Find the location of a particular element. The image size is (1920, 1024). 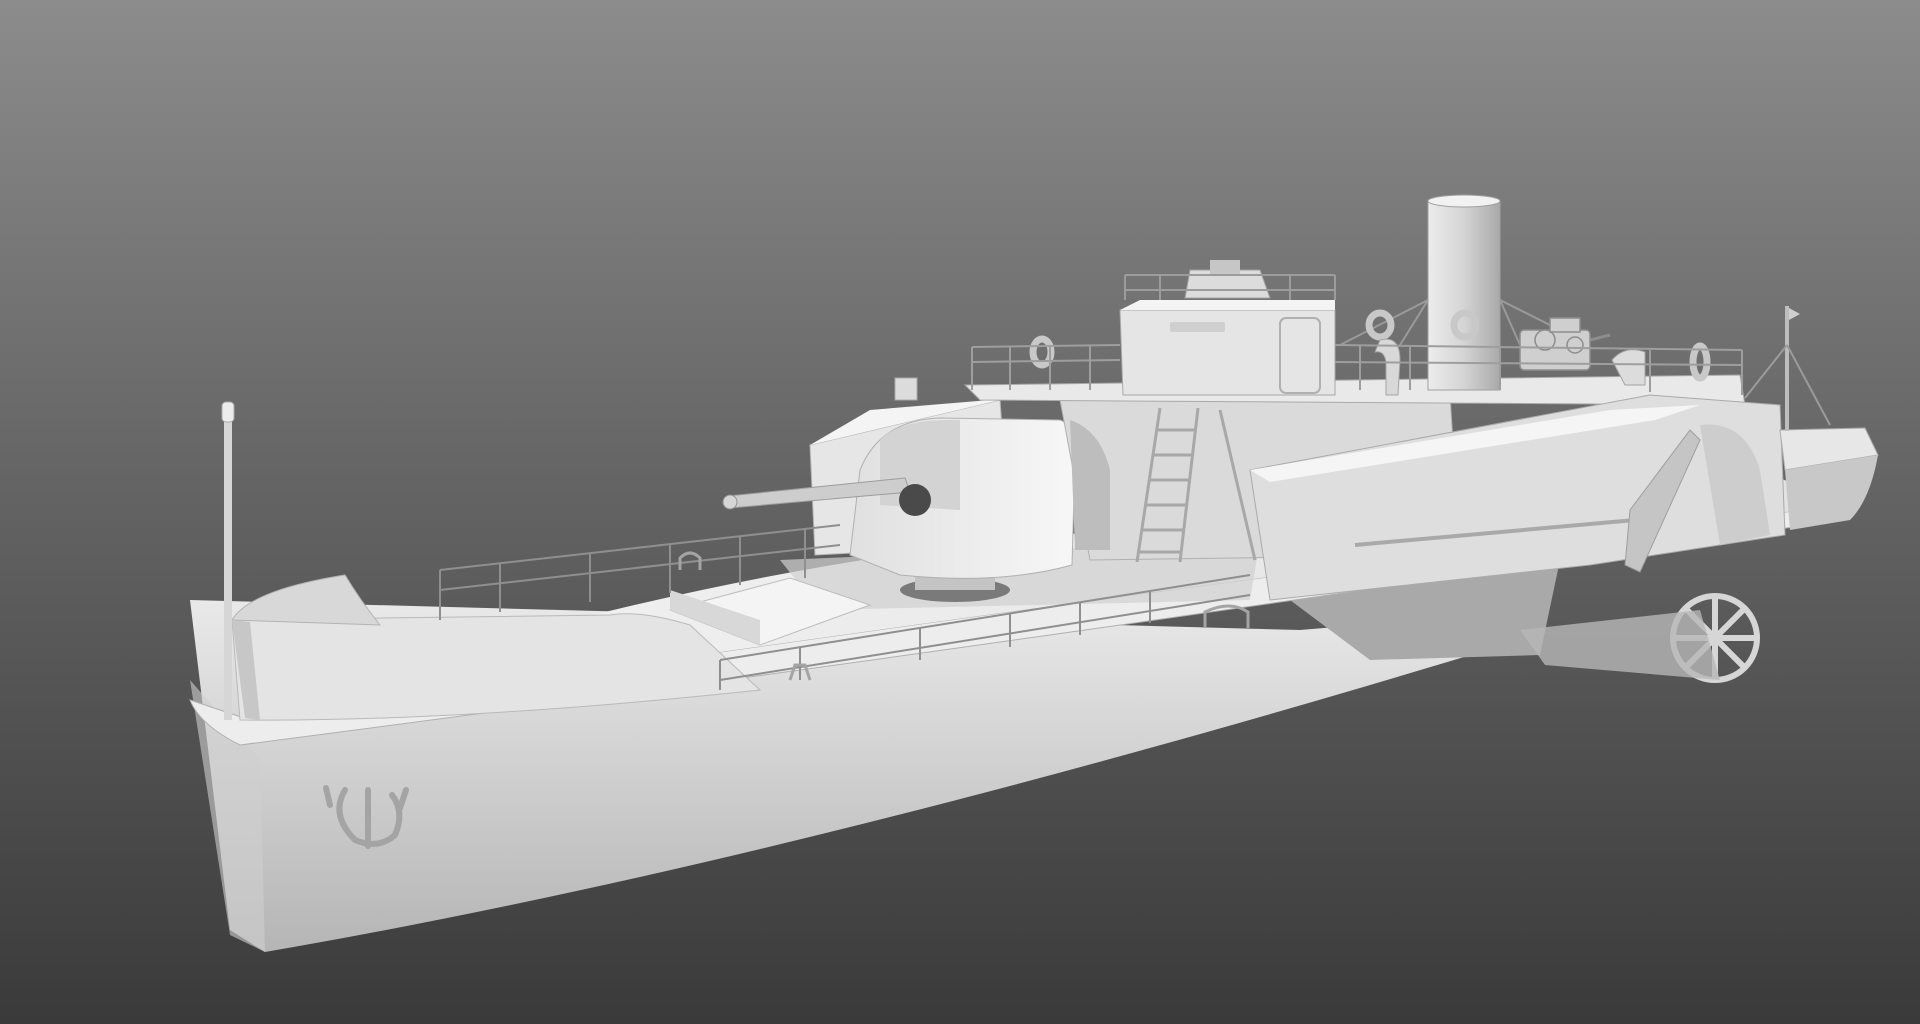

main-gun-turret is located at coordinates (899, 509).